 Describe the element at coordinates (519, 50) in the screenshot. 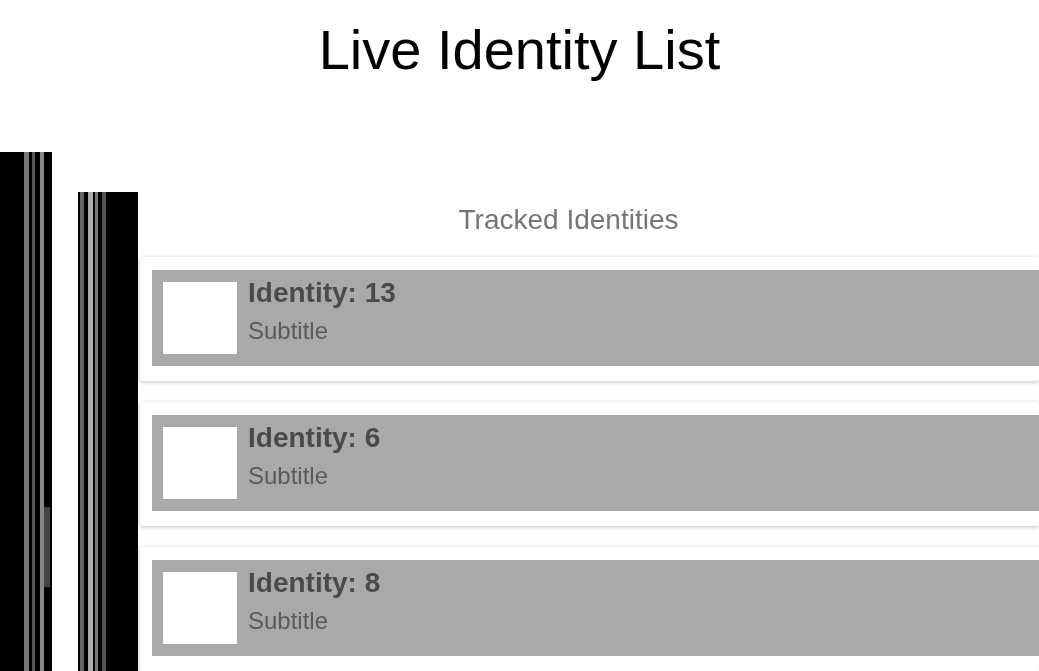

I see `page-title: Live Identity List` at that location.